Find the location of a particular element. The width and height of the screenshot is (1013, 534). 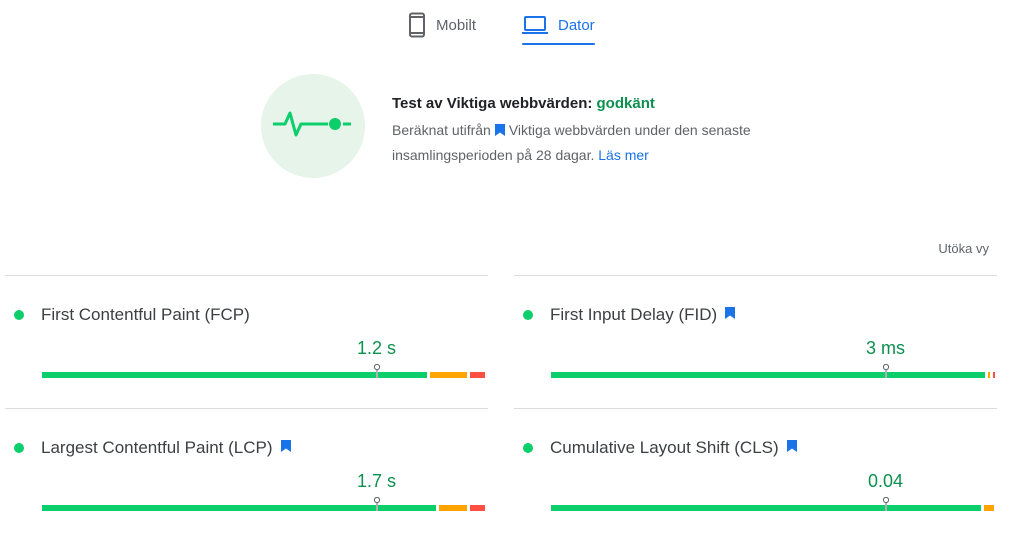

metric-fid: First Input Delay (FID) 3 ms is located at coordinates (755, 341).